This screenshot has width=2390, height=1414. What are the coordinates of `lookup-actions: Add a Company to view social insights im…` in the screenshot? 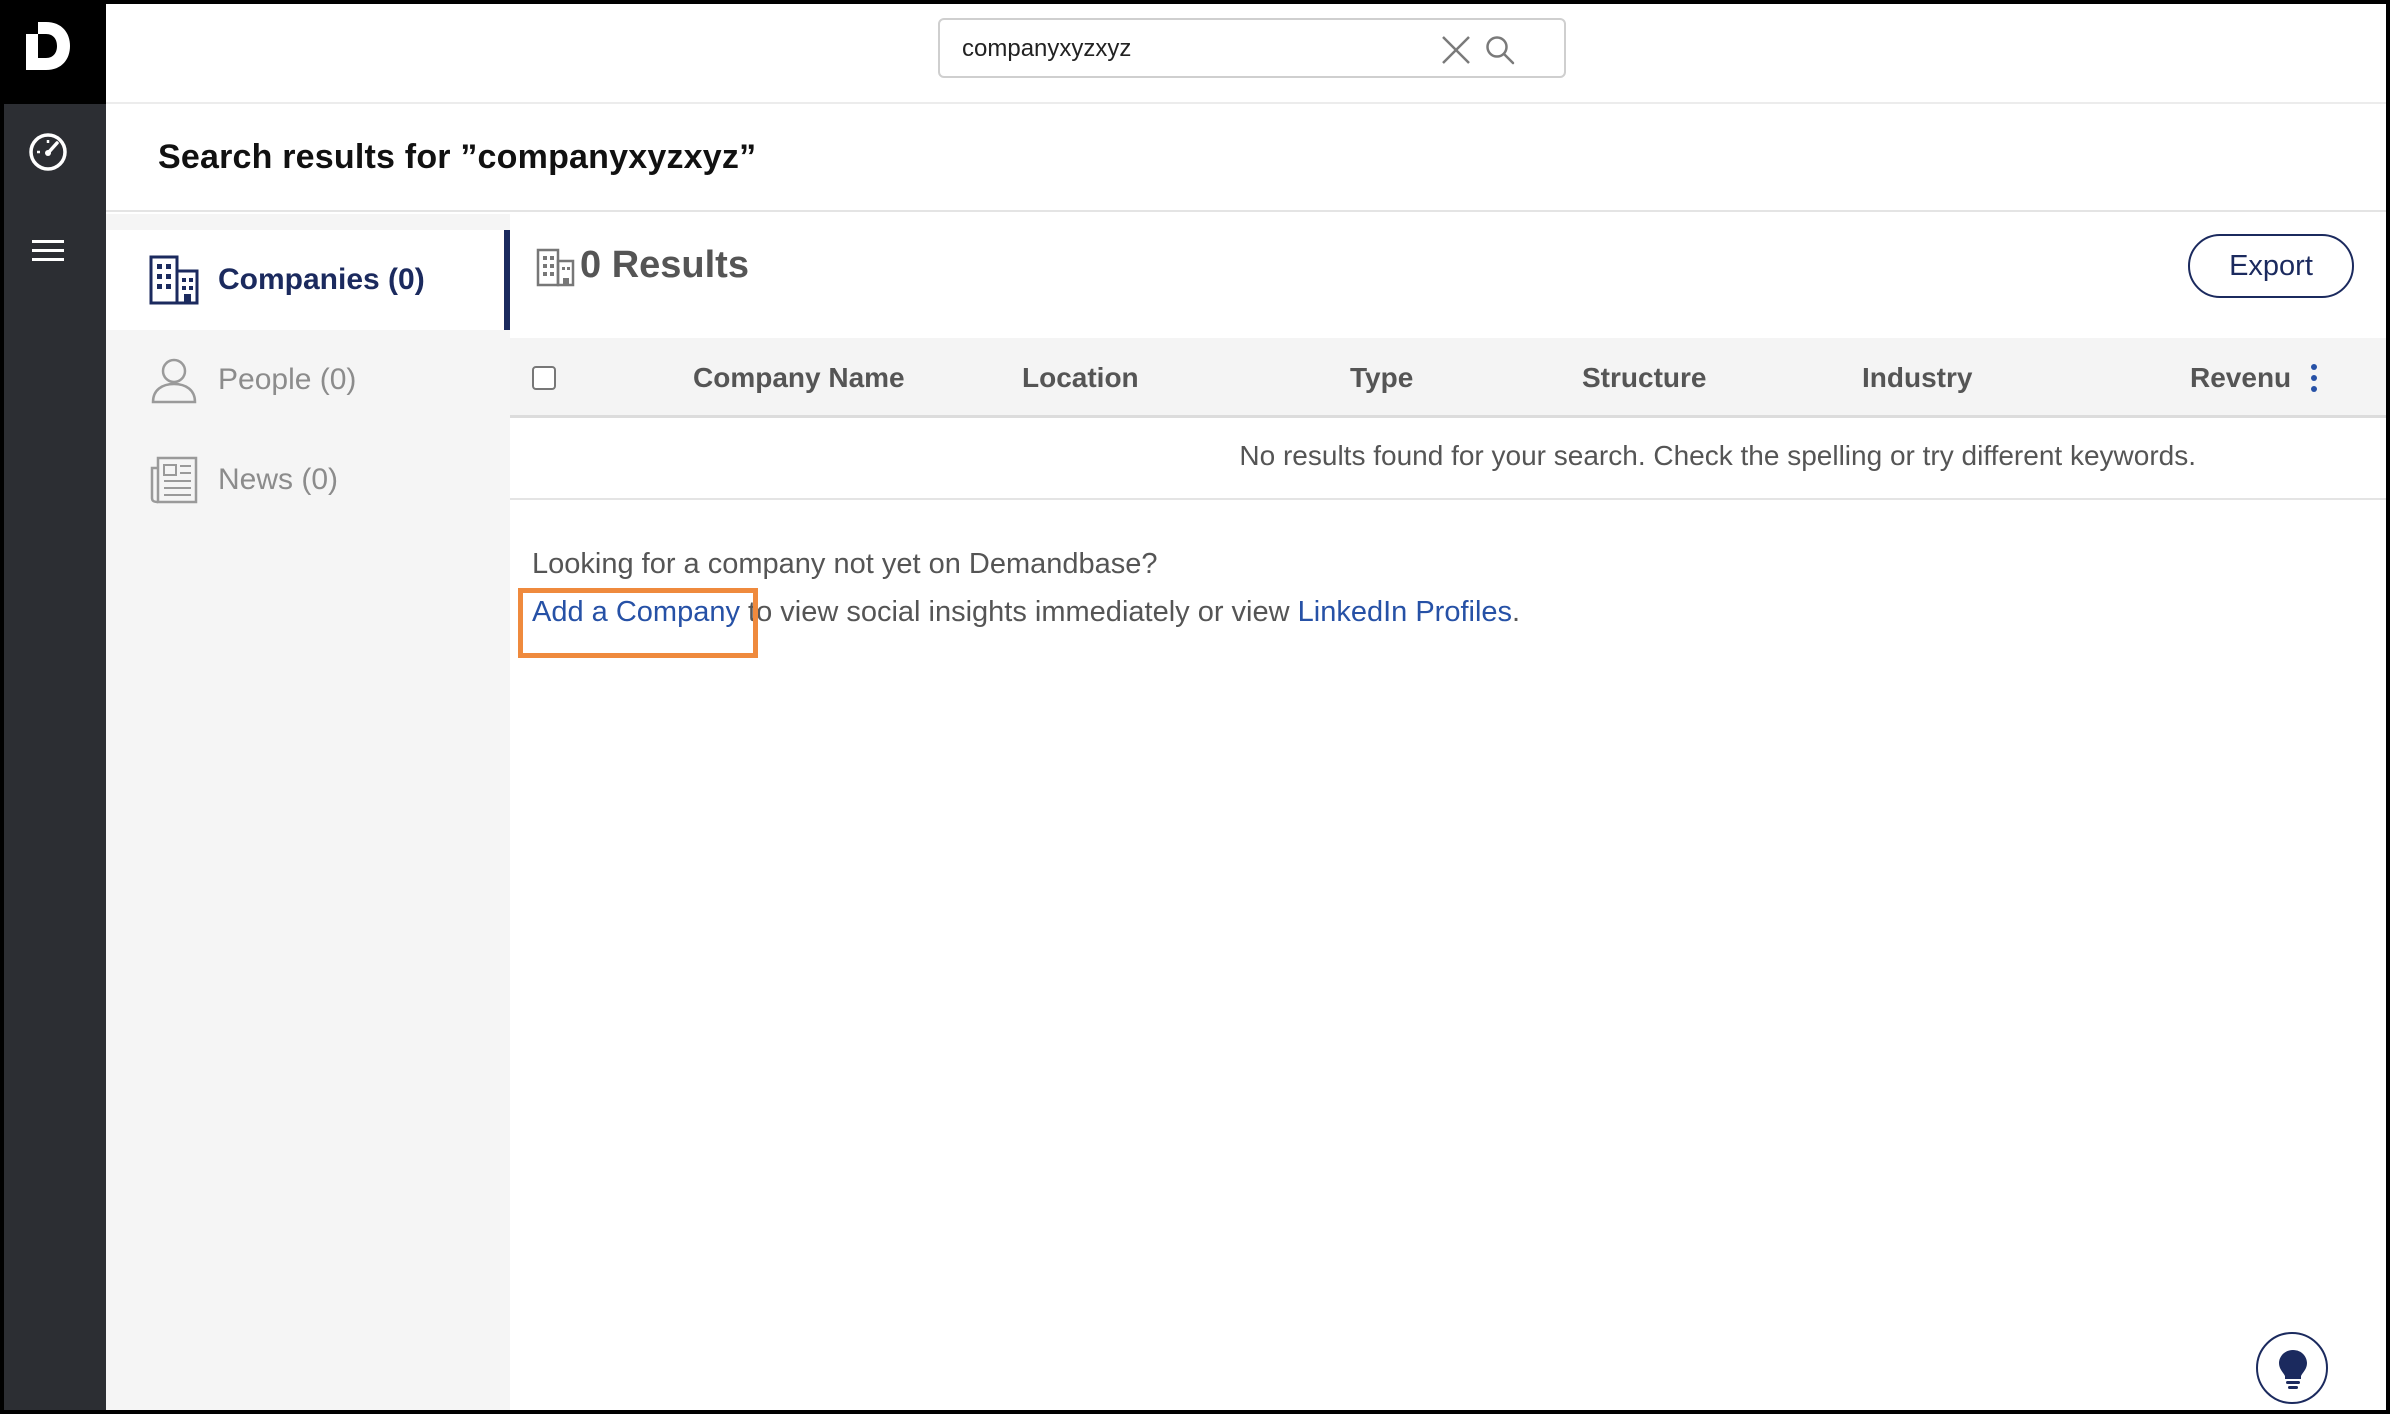 It's located at (1026, 612).